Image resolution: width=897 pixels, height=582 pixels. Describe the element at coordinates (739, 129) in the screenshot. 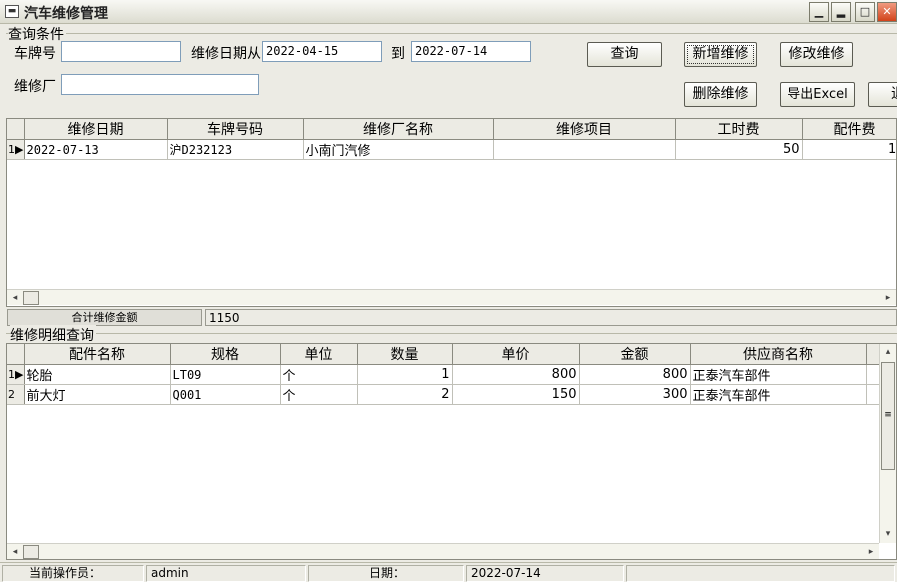

I see `column-header: 工时费` at that location.